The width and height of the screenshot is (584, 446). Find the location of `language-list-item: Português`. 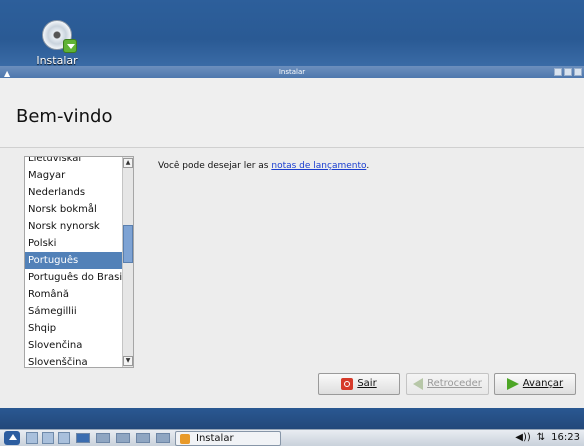

language-list-item: Português is located at coordinates (74, 260).